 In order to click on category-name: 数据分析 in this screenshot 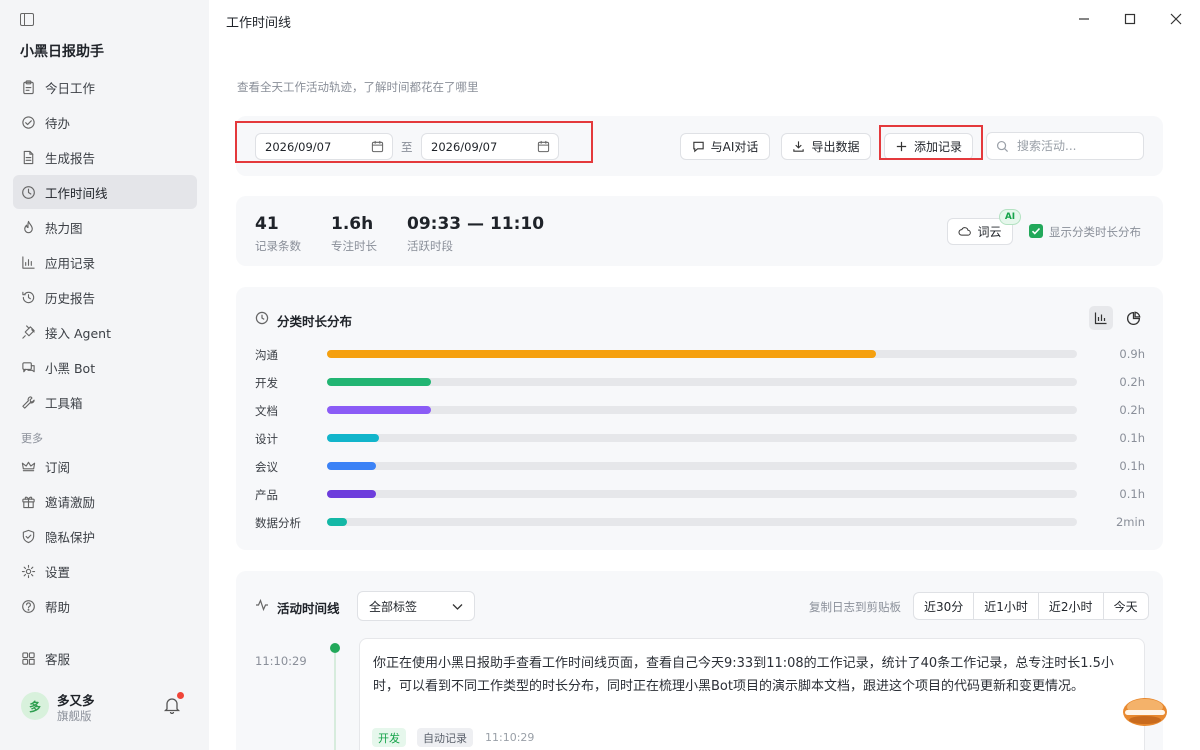, I will do `click(278, 523)`.